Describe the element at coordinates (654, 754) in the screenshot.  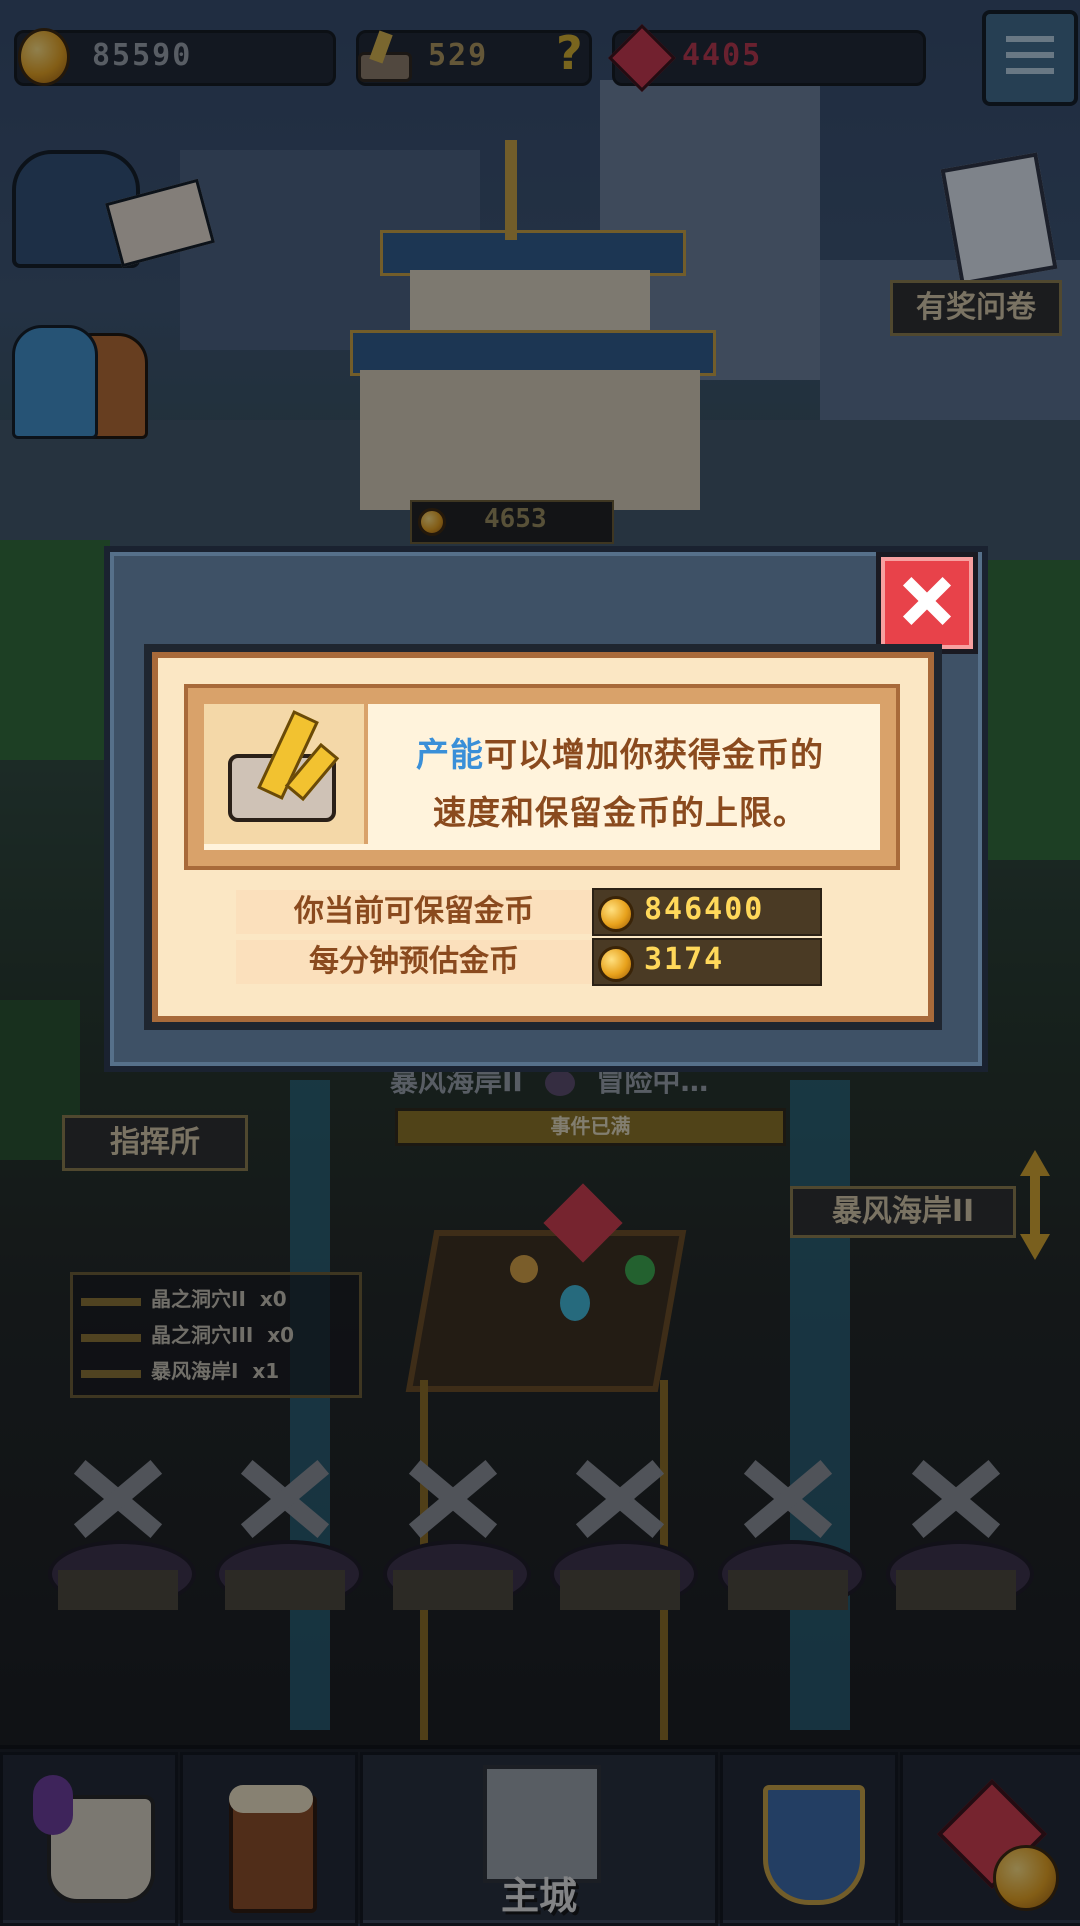
I see `description-line-1-text: 可以增加你获得金币的` at that location.